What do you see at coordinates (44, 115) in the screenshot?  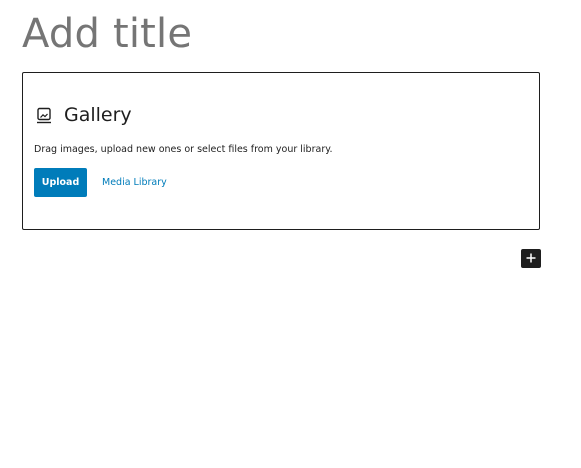 I see `gallery-icon` at bounding box center [44, 115].